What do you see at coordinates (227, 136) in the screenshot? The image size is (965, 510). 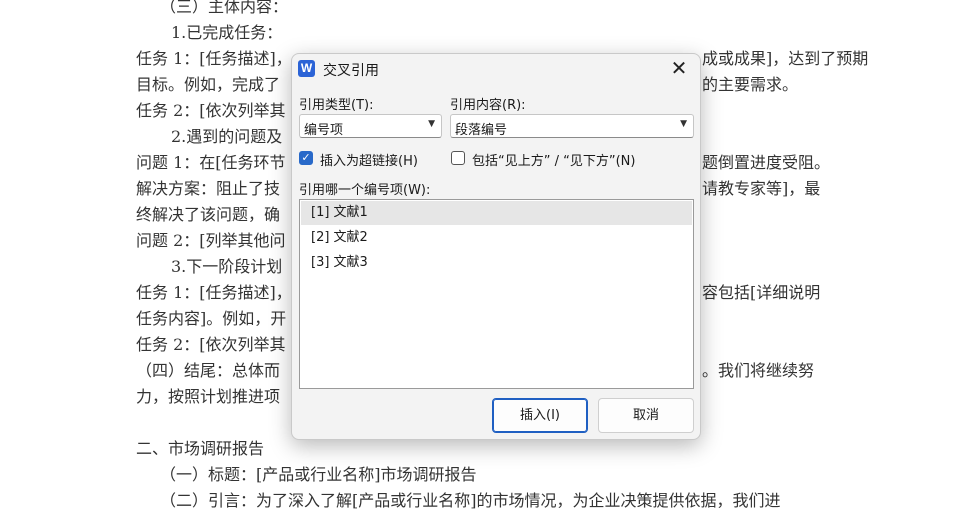 I see `doc-line: 2.遇到的问题及` at bounding box center [227, 136].